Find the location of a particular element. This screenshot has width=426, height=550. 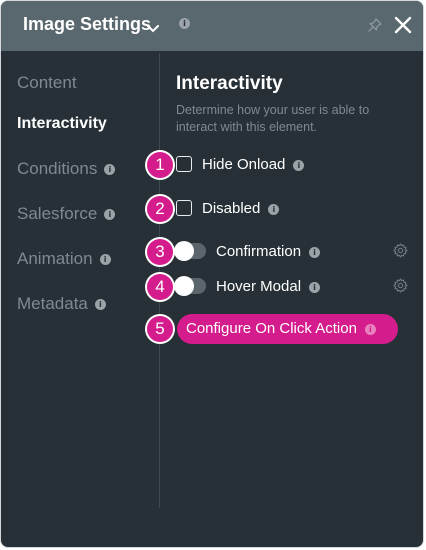

step-marker: 4 is located at coordinates (160, 287).